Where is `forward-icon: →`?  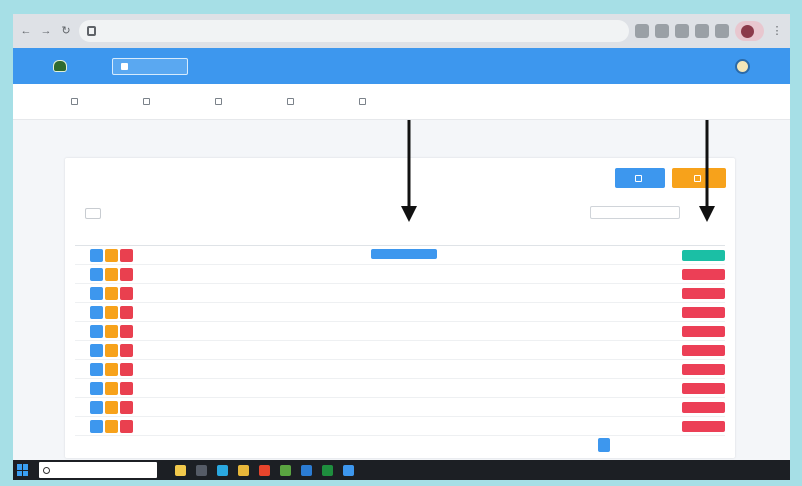
forward-icon: → is located at coordinates (46, 31).